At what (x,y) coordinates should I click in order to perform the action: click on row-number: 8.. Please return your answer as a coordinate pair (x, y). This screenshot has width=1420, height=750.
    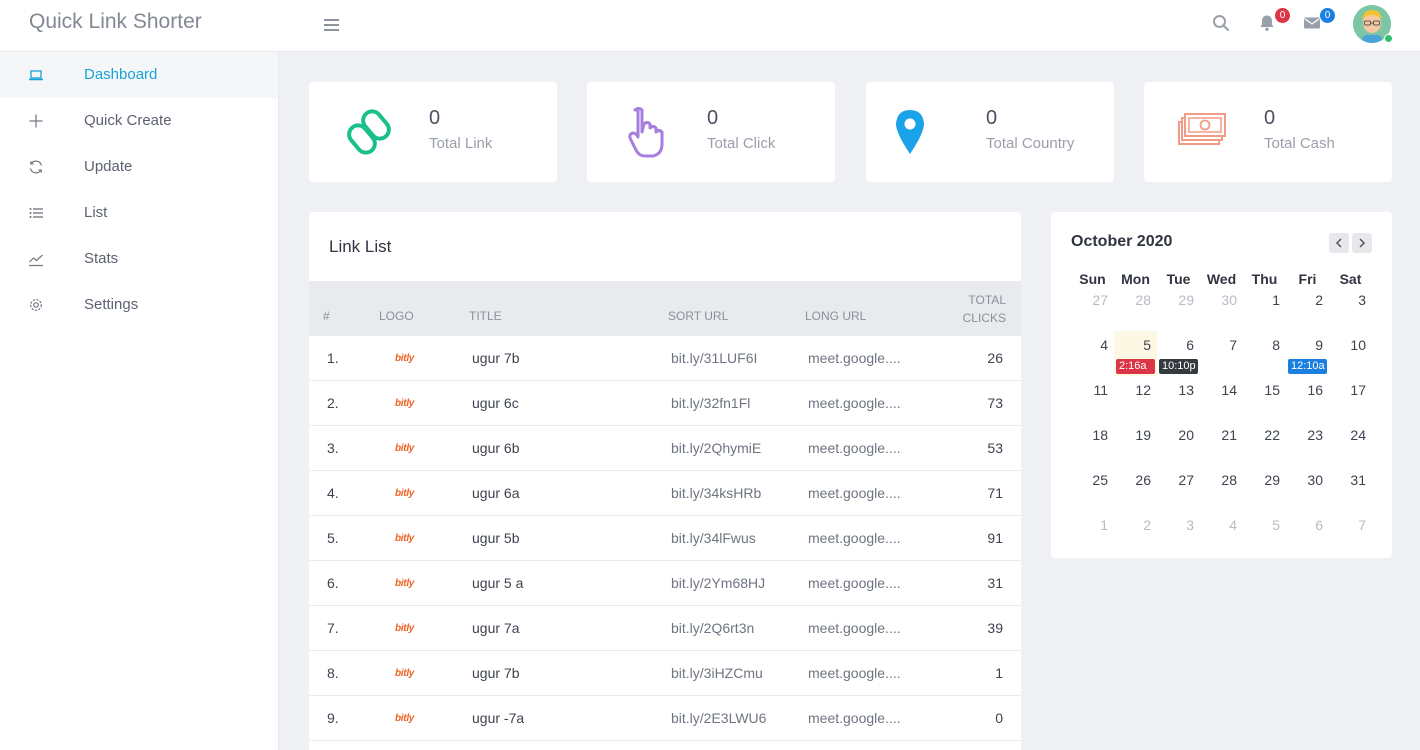
    Looking at the image, I should click on (333, 673).